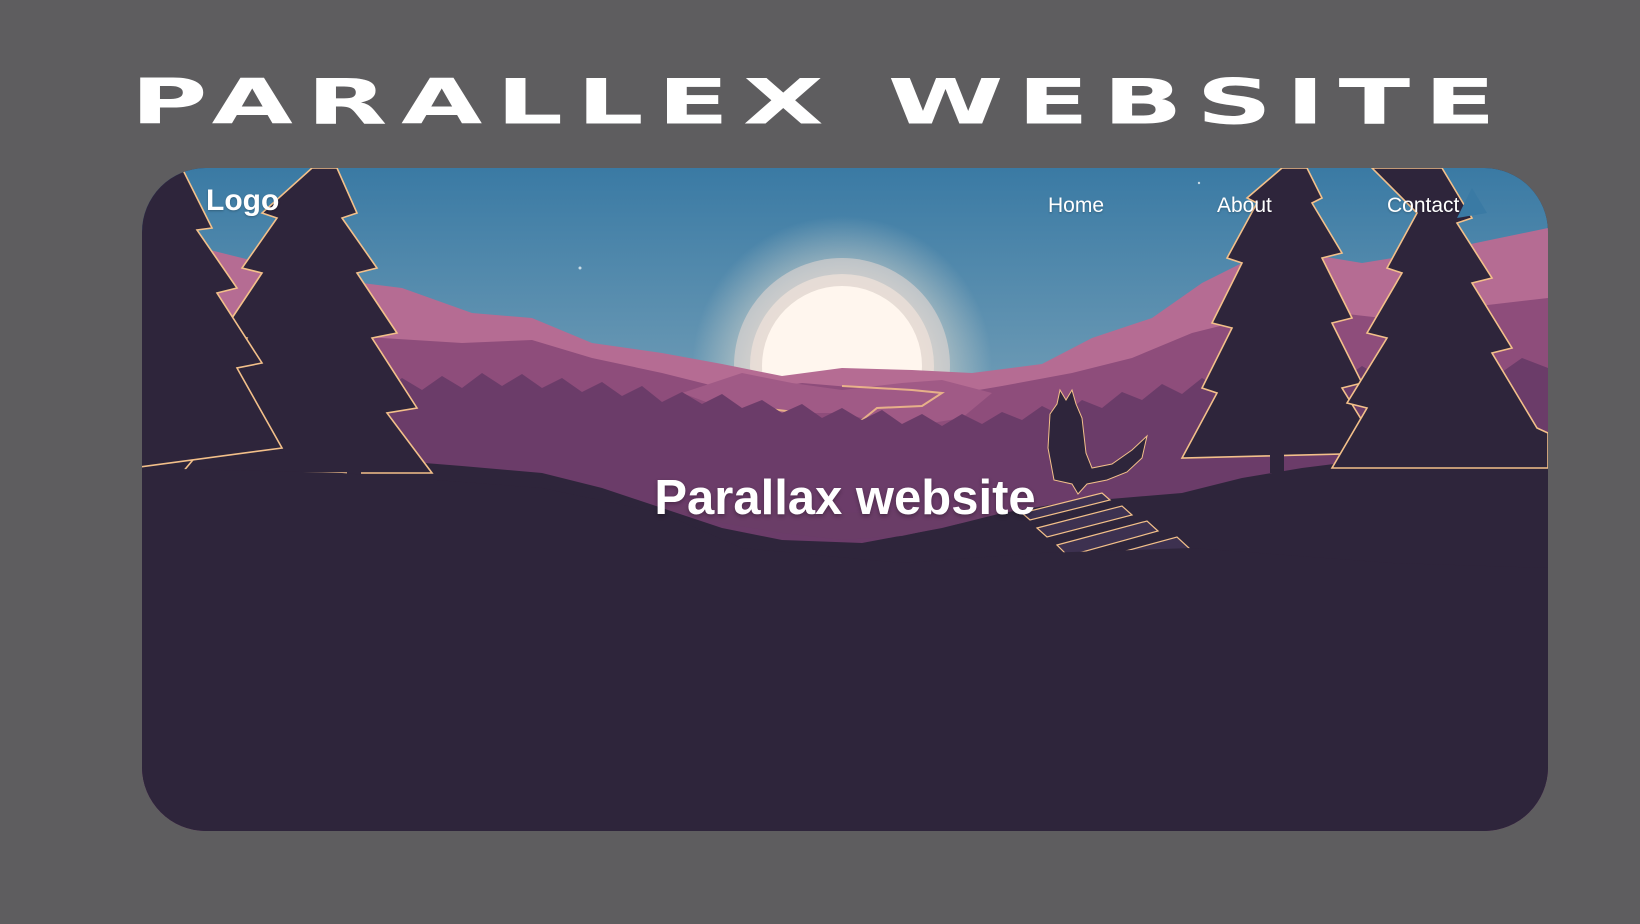  I want to click on page-heading: PARALLEX WEBSITE, so click(820, 102).